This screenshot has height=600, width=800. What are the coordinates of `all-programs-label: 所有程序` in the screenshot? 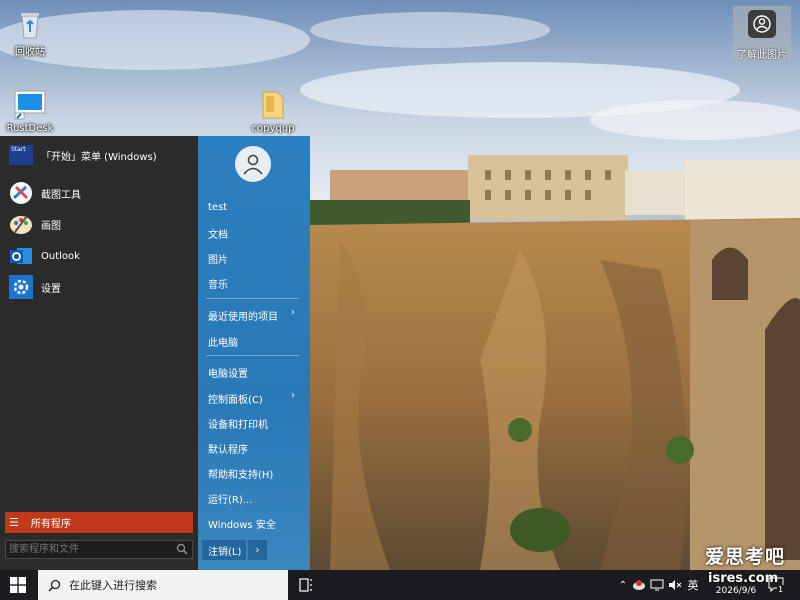 It's located at (50, 524).